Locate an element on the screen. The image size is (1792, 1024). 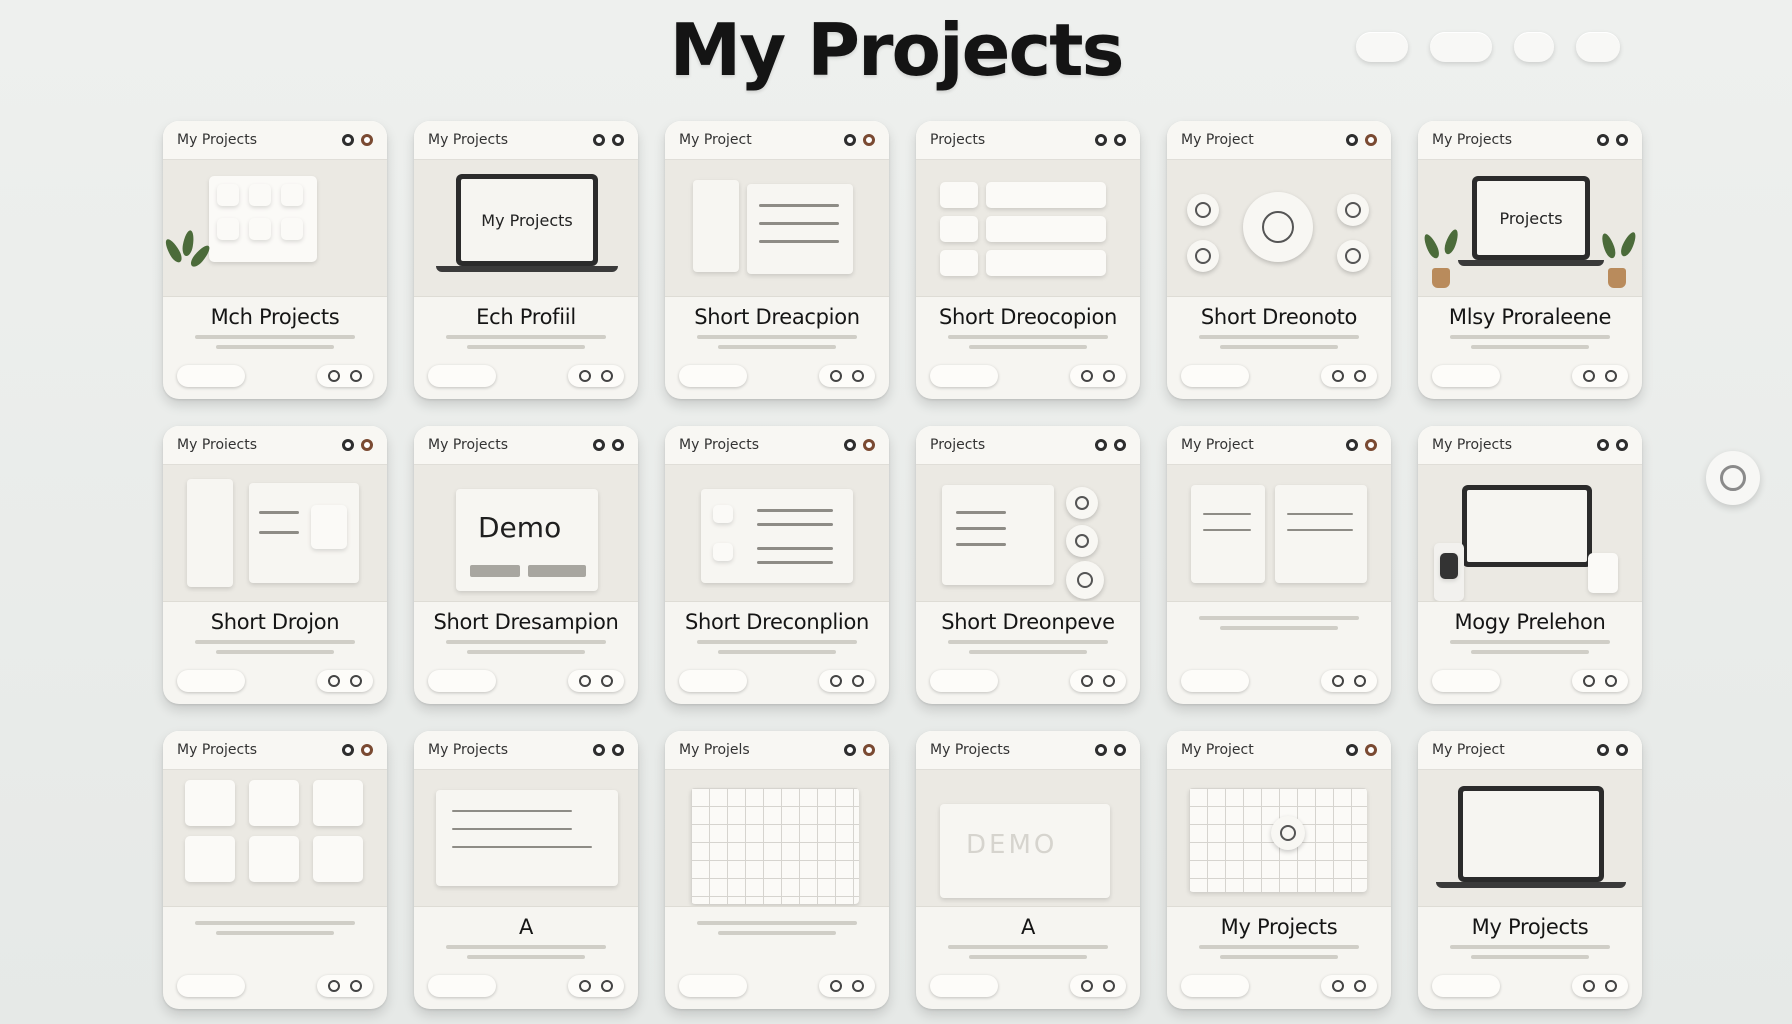
project-card: My Projects is located at coordinates (275, 870).